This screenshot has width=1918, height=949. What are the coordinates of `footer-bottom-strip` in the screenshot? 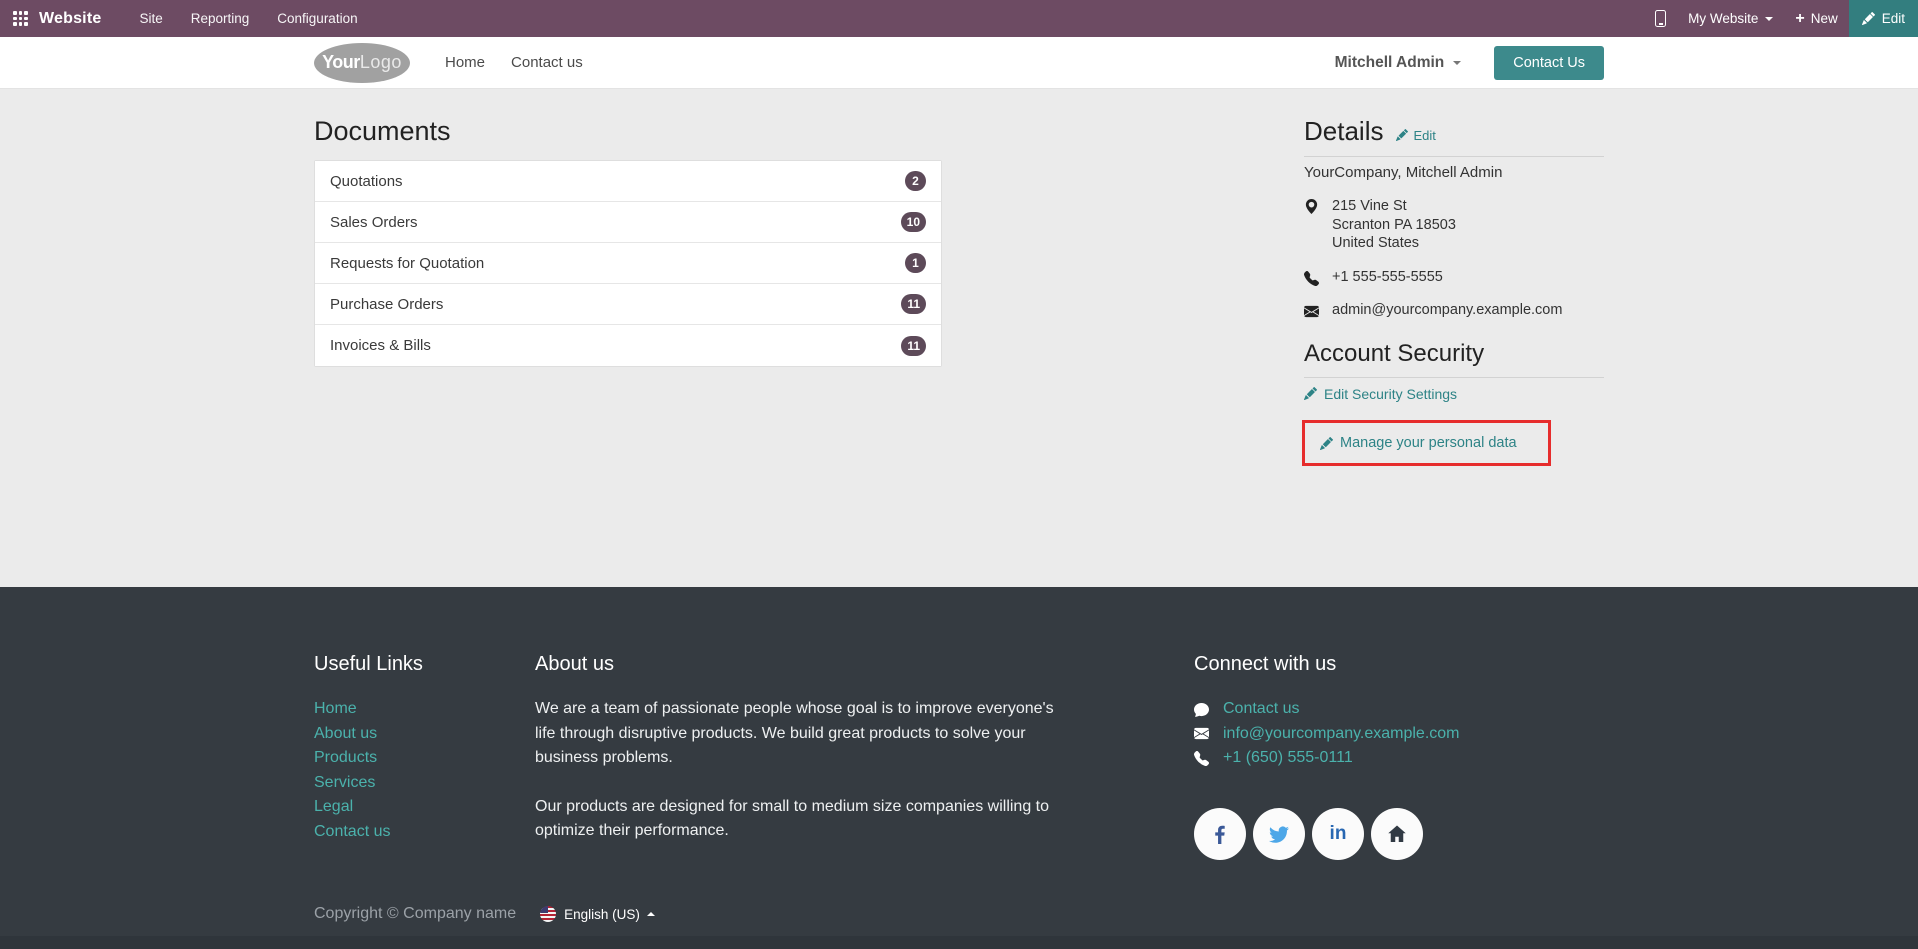 It's located at (959, 942).